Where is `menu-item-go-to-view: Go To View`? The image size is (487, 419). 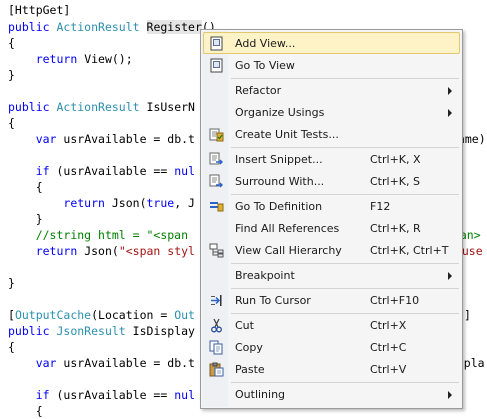 menu-item-go-to-view: Go To View is located at coordinates (331, 65).